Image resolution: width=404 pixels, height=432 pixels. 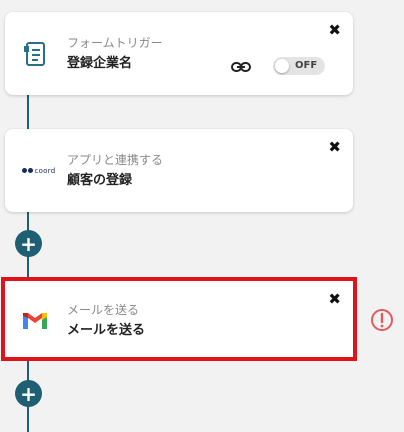 What do you see at coordinates (382, 320) in the screenshot?
I see `alert-circle-icon` at bounding box center [382, 320].